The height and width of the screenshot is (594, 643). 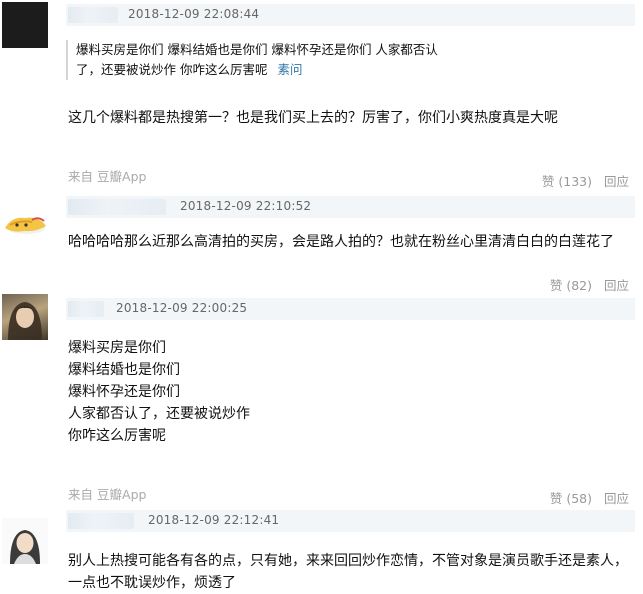 What do you see at coordinates (182, 308) in the screenshot?
I see `comment-time: 2018-12-09 22:00:25` at bounding box center [182, 308].